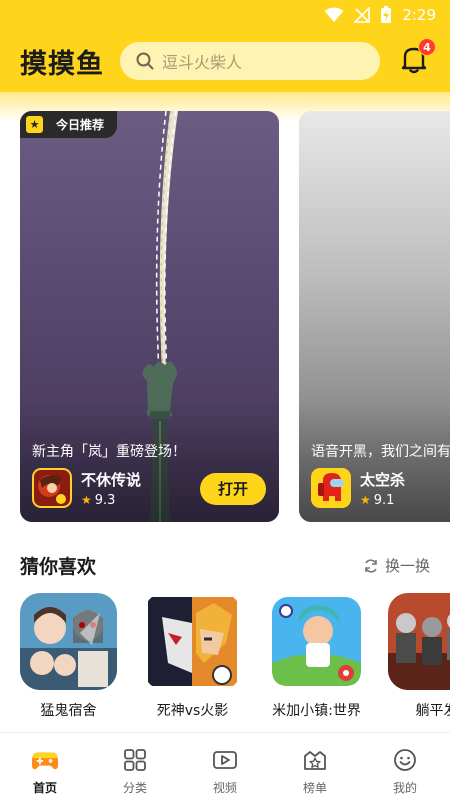  Describe the element at coordinates (105, 500) in the screenshot. I see `rating-value: 9.3` at that location.